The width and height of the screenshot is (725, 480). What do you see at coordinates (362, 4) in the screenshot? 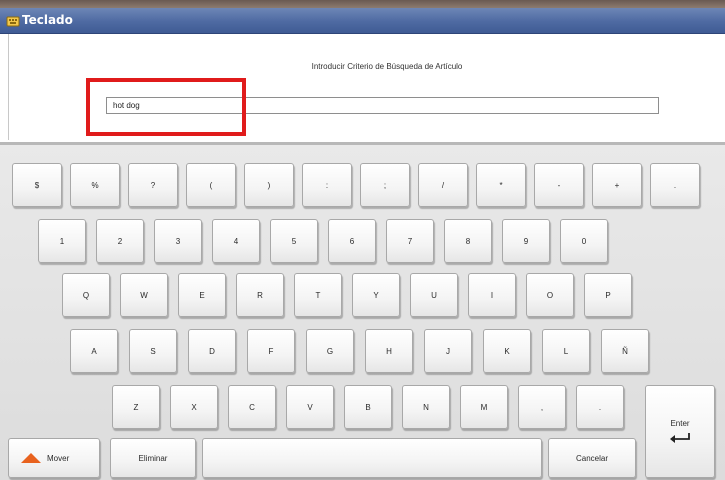
I see `background-strip` at bounding box center [362, 4].